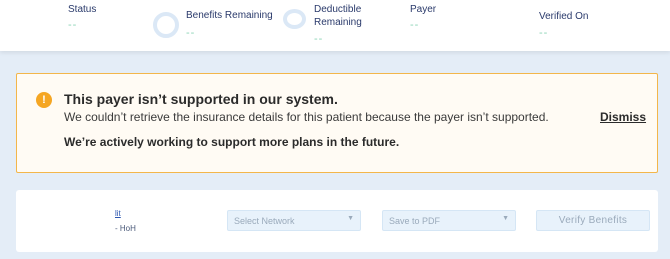 Image resolution: width=670 pixels, height=259 pixels. I want to click on benefits-remaining-value: --, so click(191, 33).